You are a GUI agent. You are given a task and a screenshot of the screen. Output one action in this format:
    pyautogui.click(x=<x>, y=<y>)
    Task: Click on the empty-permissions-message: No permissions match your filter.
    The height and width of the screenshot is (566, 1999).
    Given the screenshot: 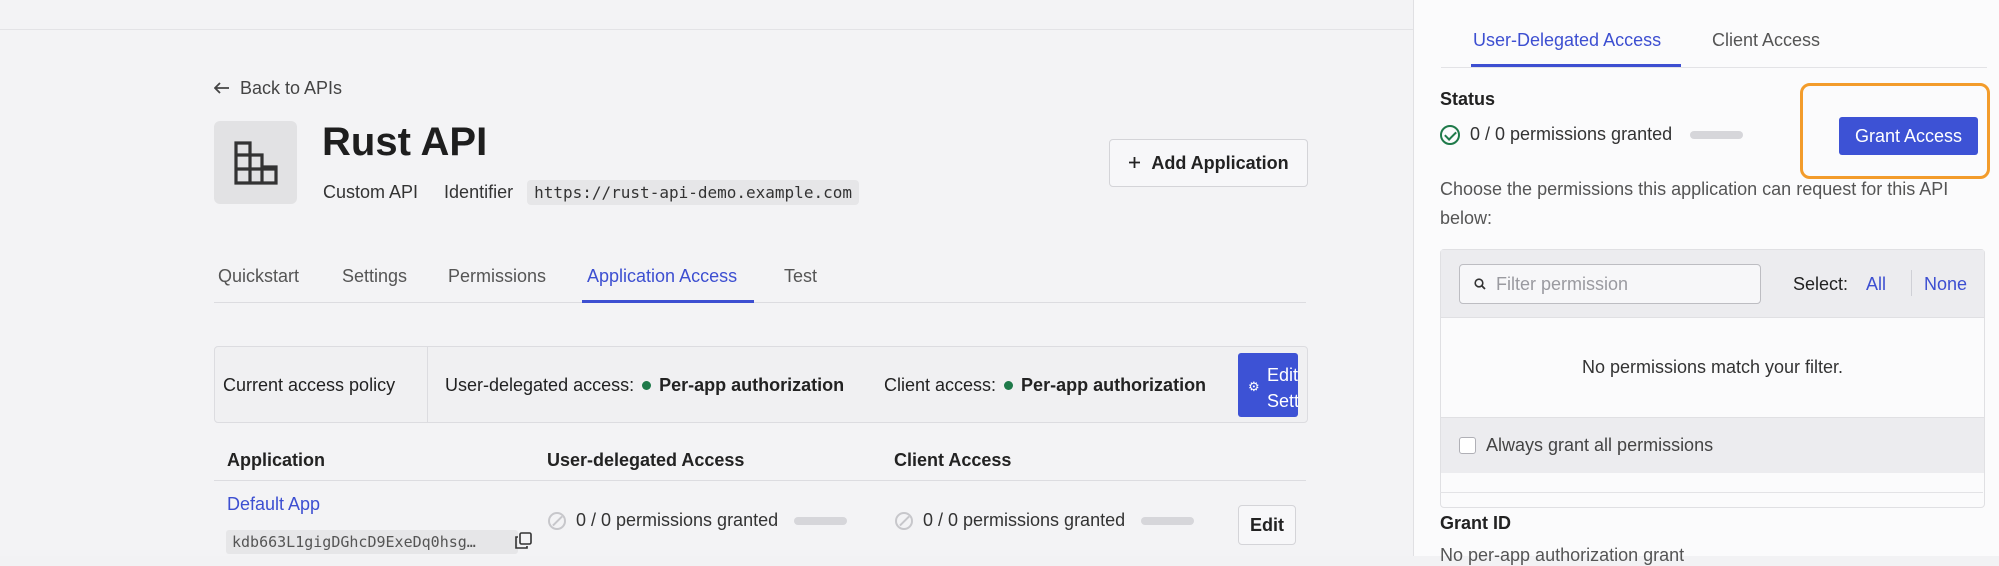 What is the action you would take?
    pyautogui.click(x=1712, y=367)
    